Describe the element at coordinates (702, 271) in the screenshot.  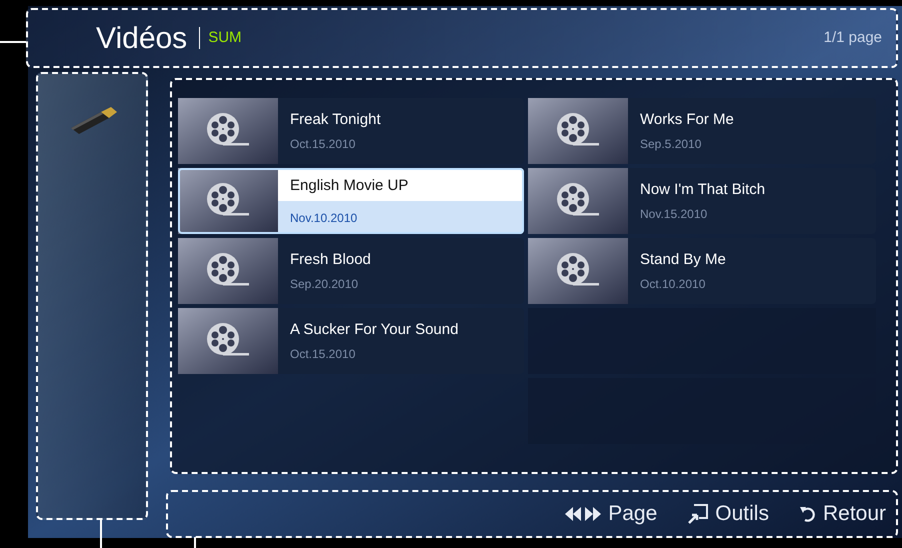
I see `video-item: Stand By Me Oct.10.2010` at that location.